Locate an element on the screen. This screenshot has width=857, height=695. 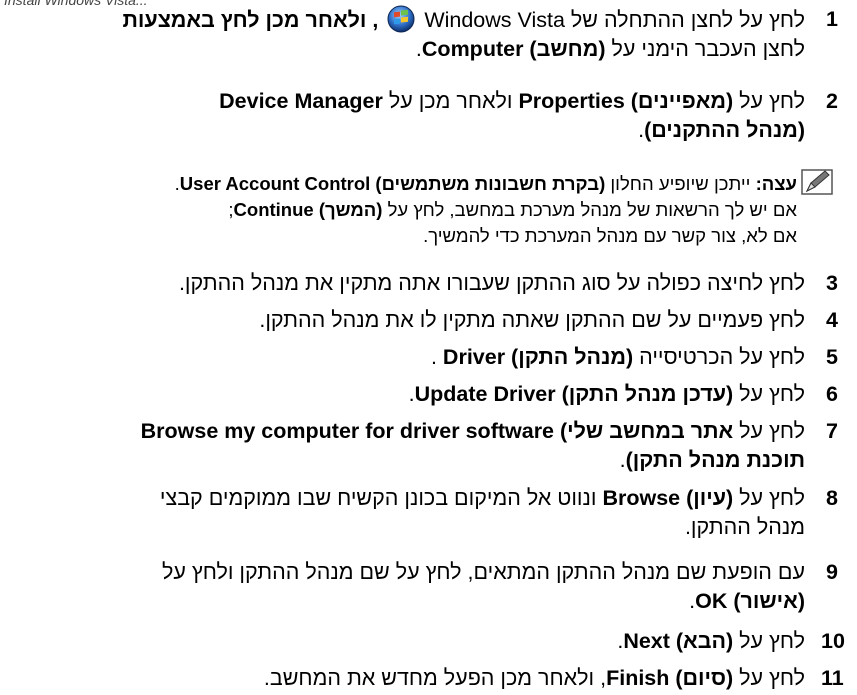
step-6: 6 לחץ על Update Driver (עדכן מנהל התקן). is located at coordinates (421, 395).